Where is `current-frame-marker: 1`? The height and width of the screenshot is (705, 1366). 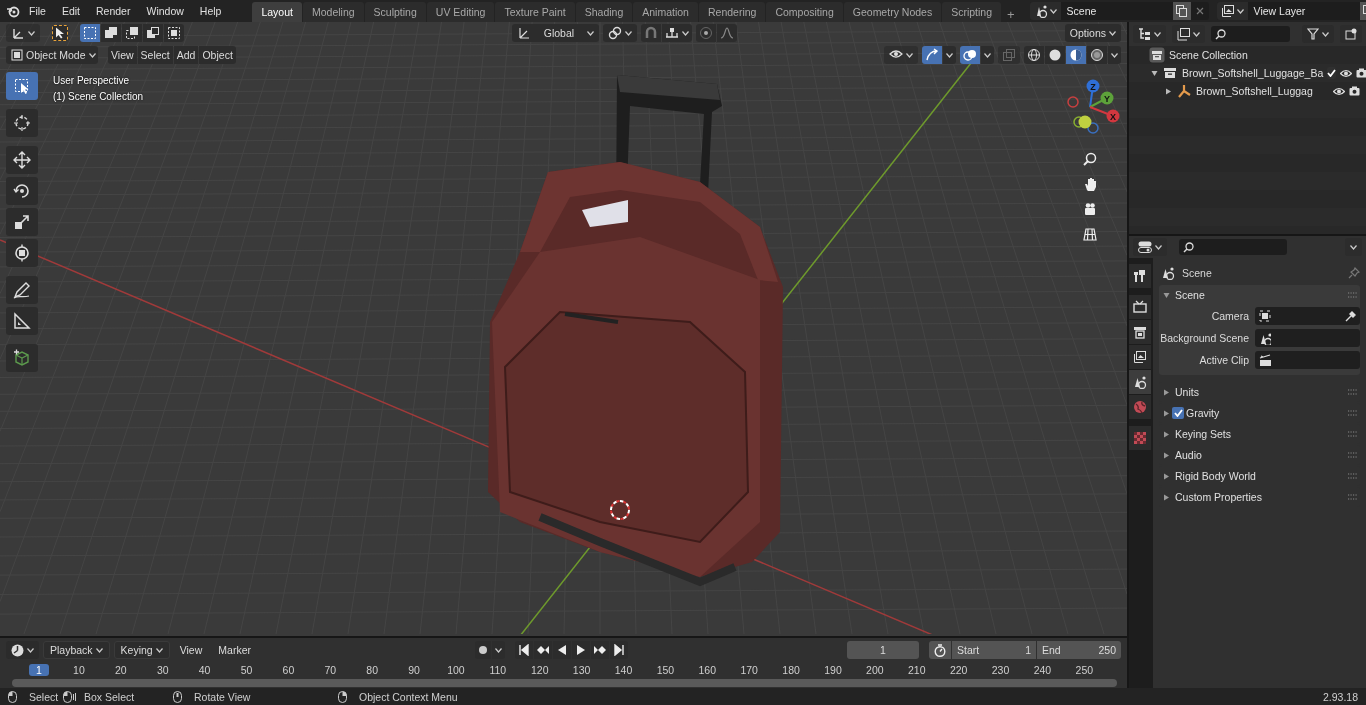
current-frame-marker: 1 is located at coordinates (39, 670).